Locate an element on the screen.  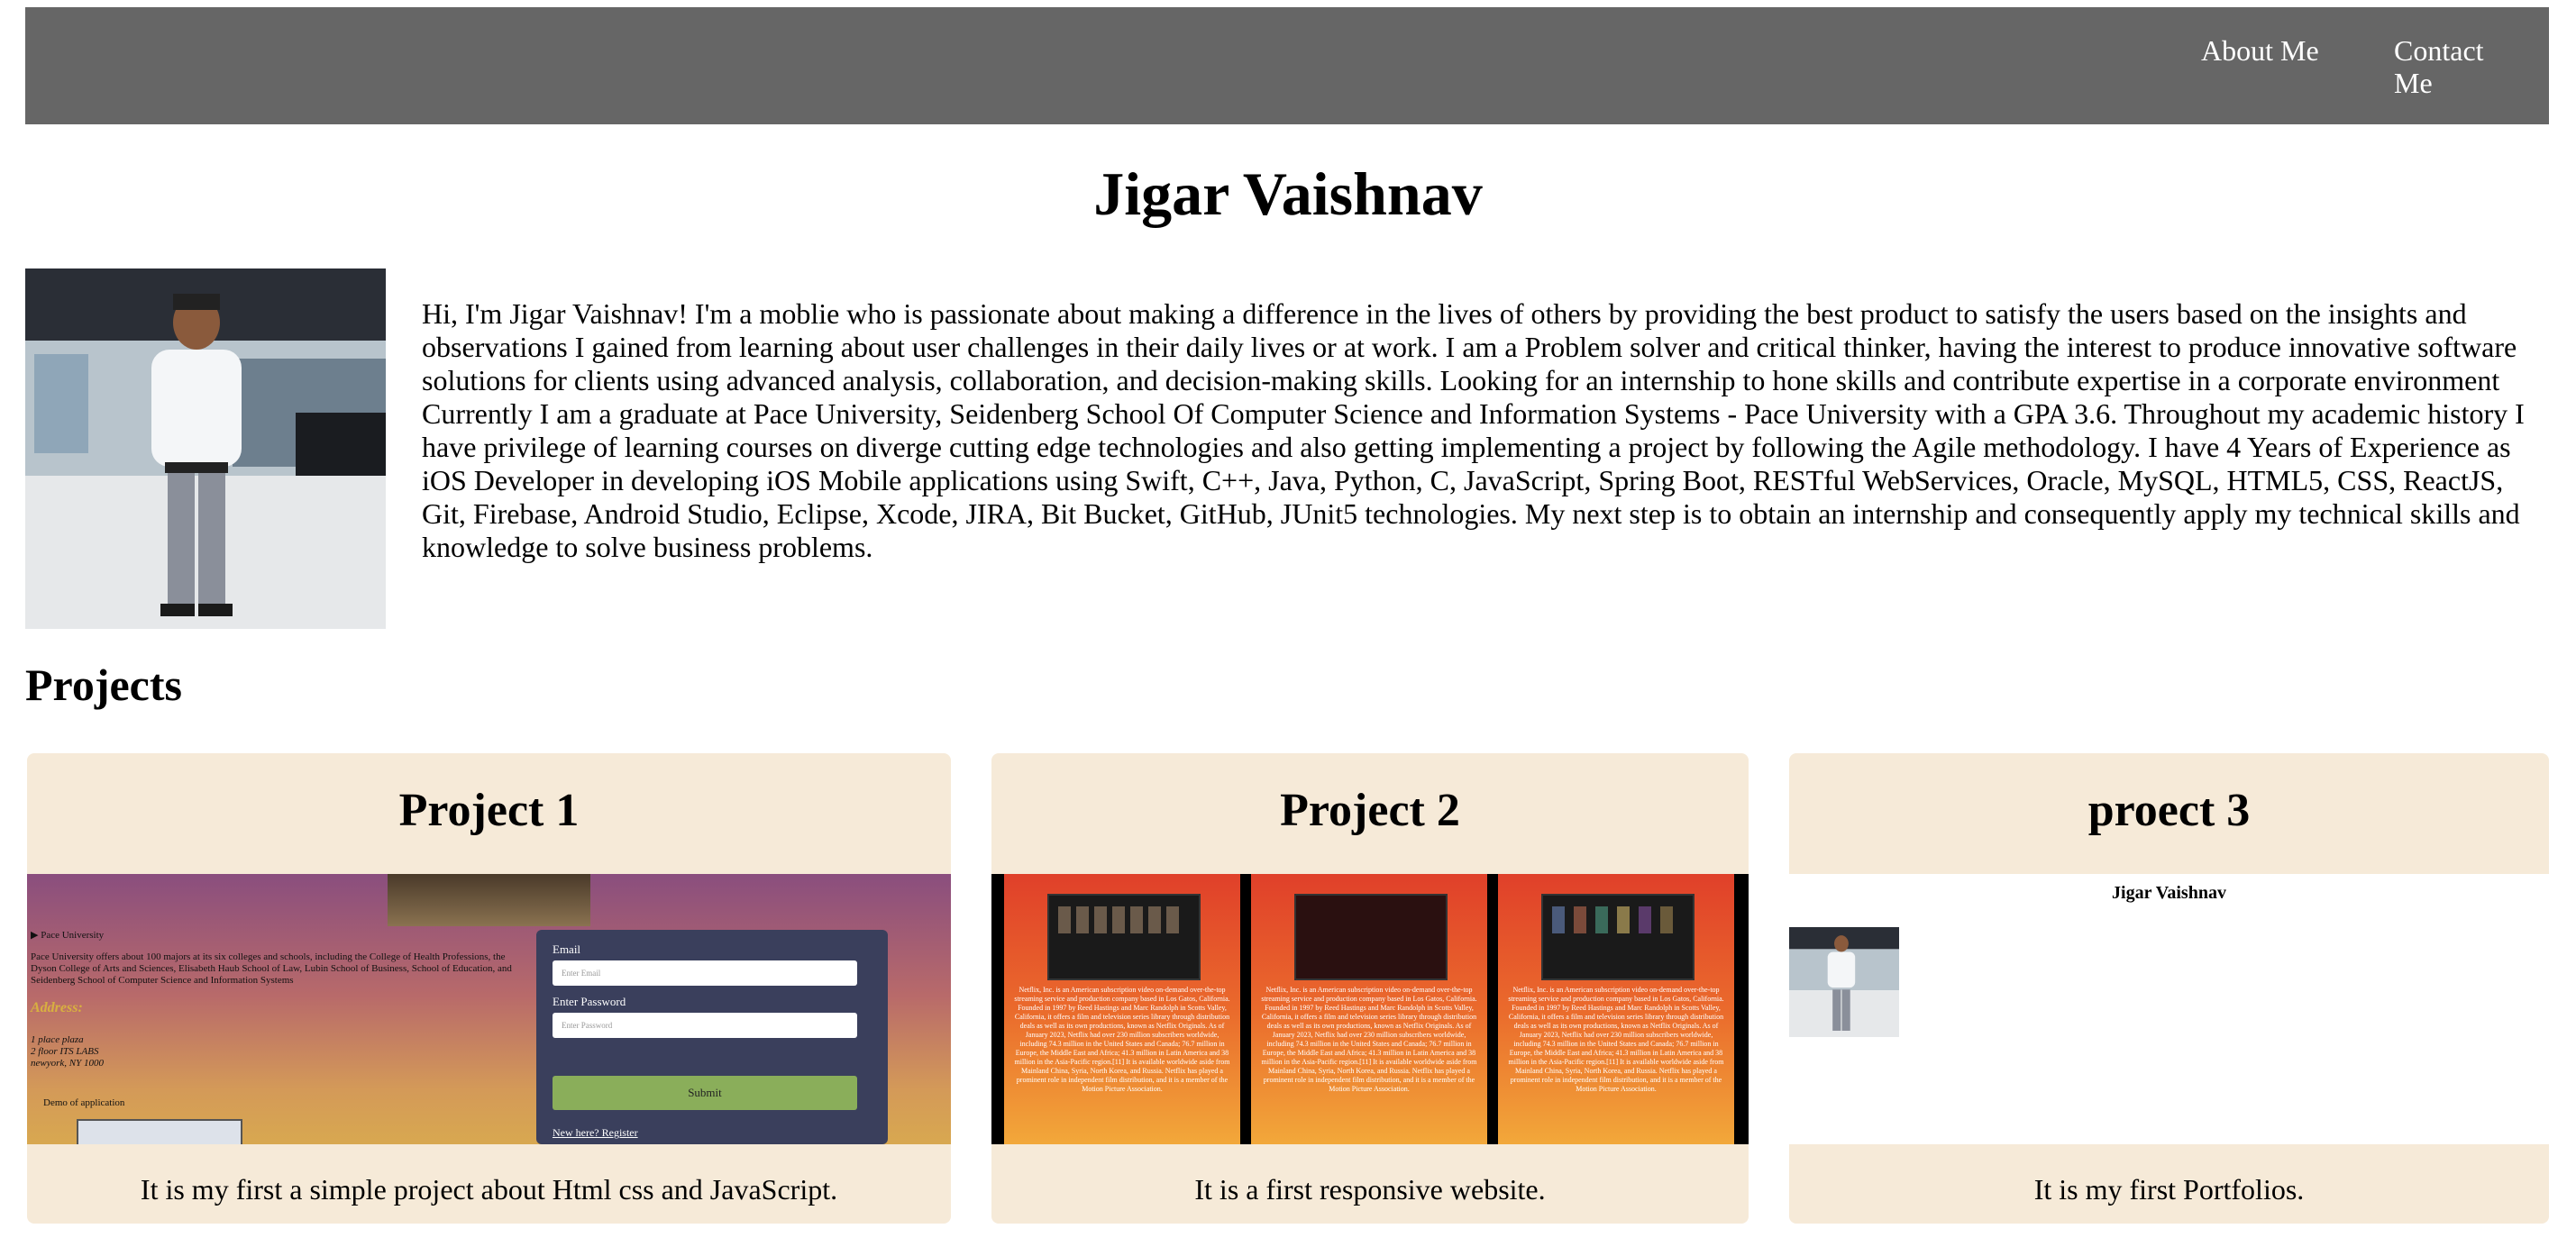
preview-address-line: 1 place plaza is located at coordinates (57, 1040).